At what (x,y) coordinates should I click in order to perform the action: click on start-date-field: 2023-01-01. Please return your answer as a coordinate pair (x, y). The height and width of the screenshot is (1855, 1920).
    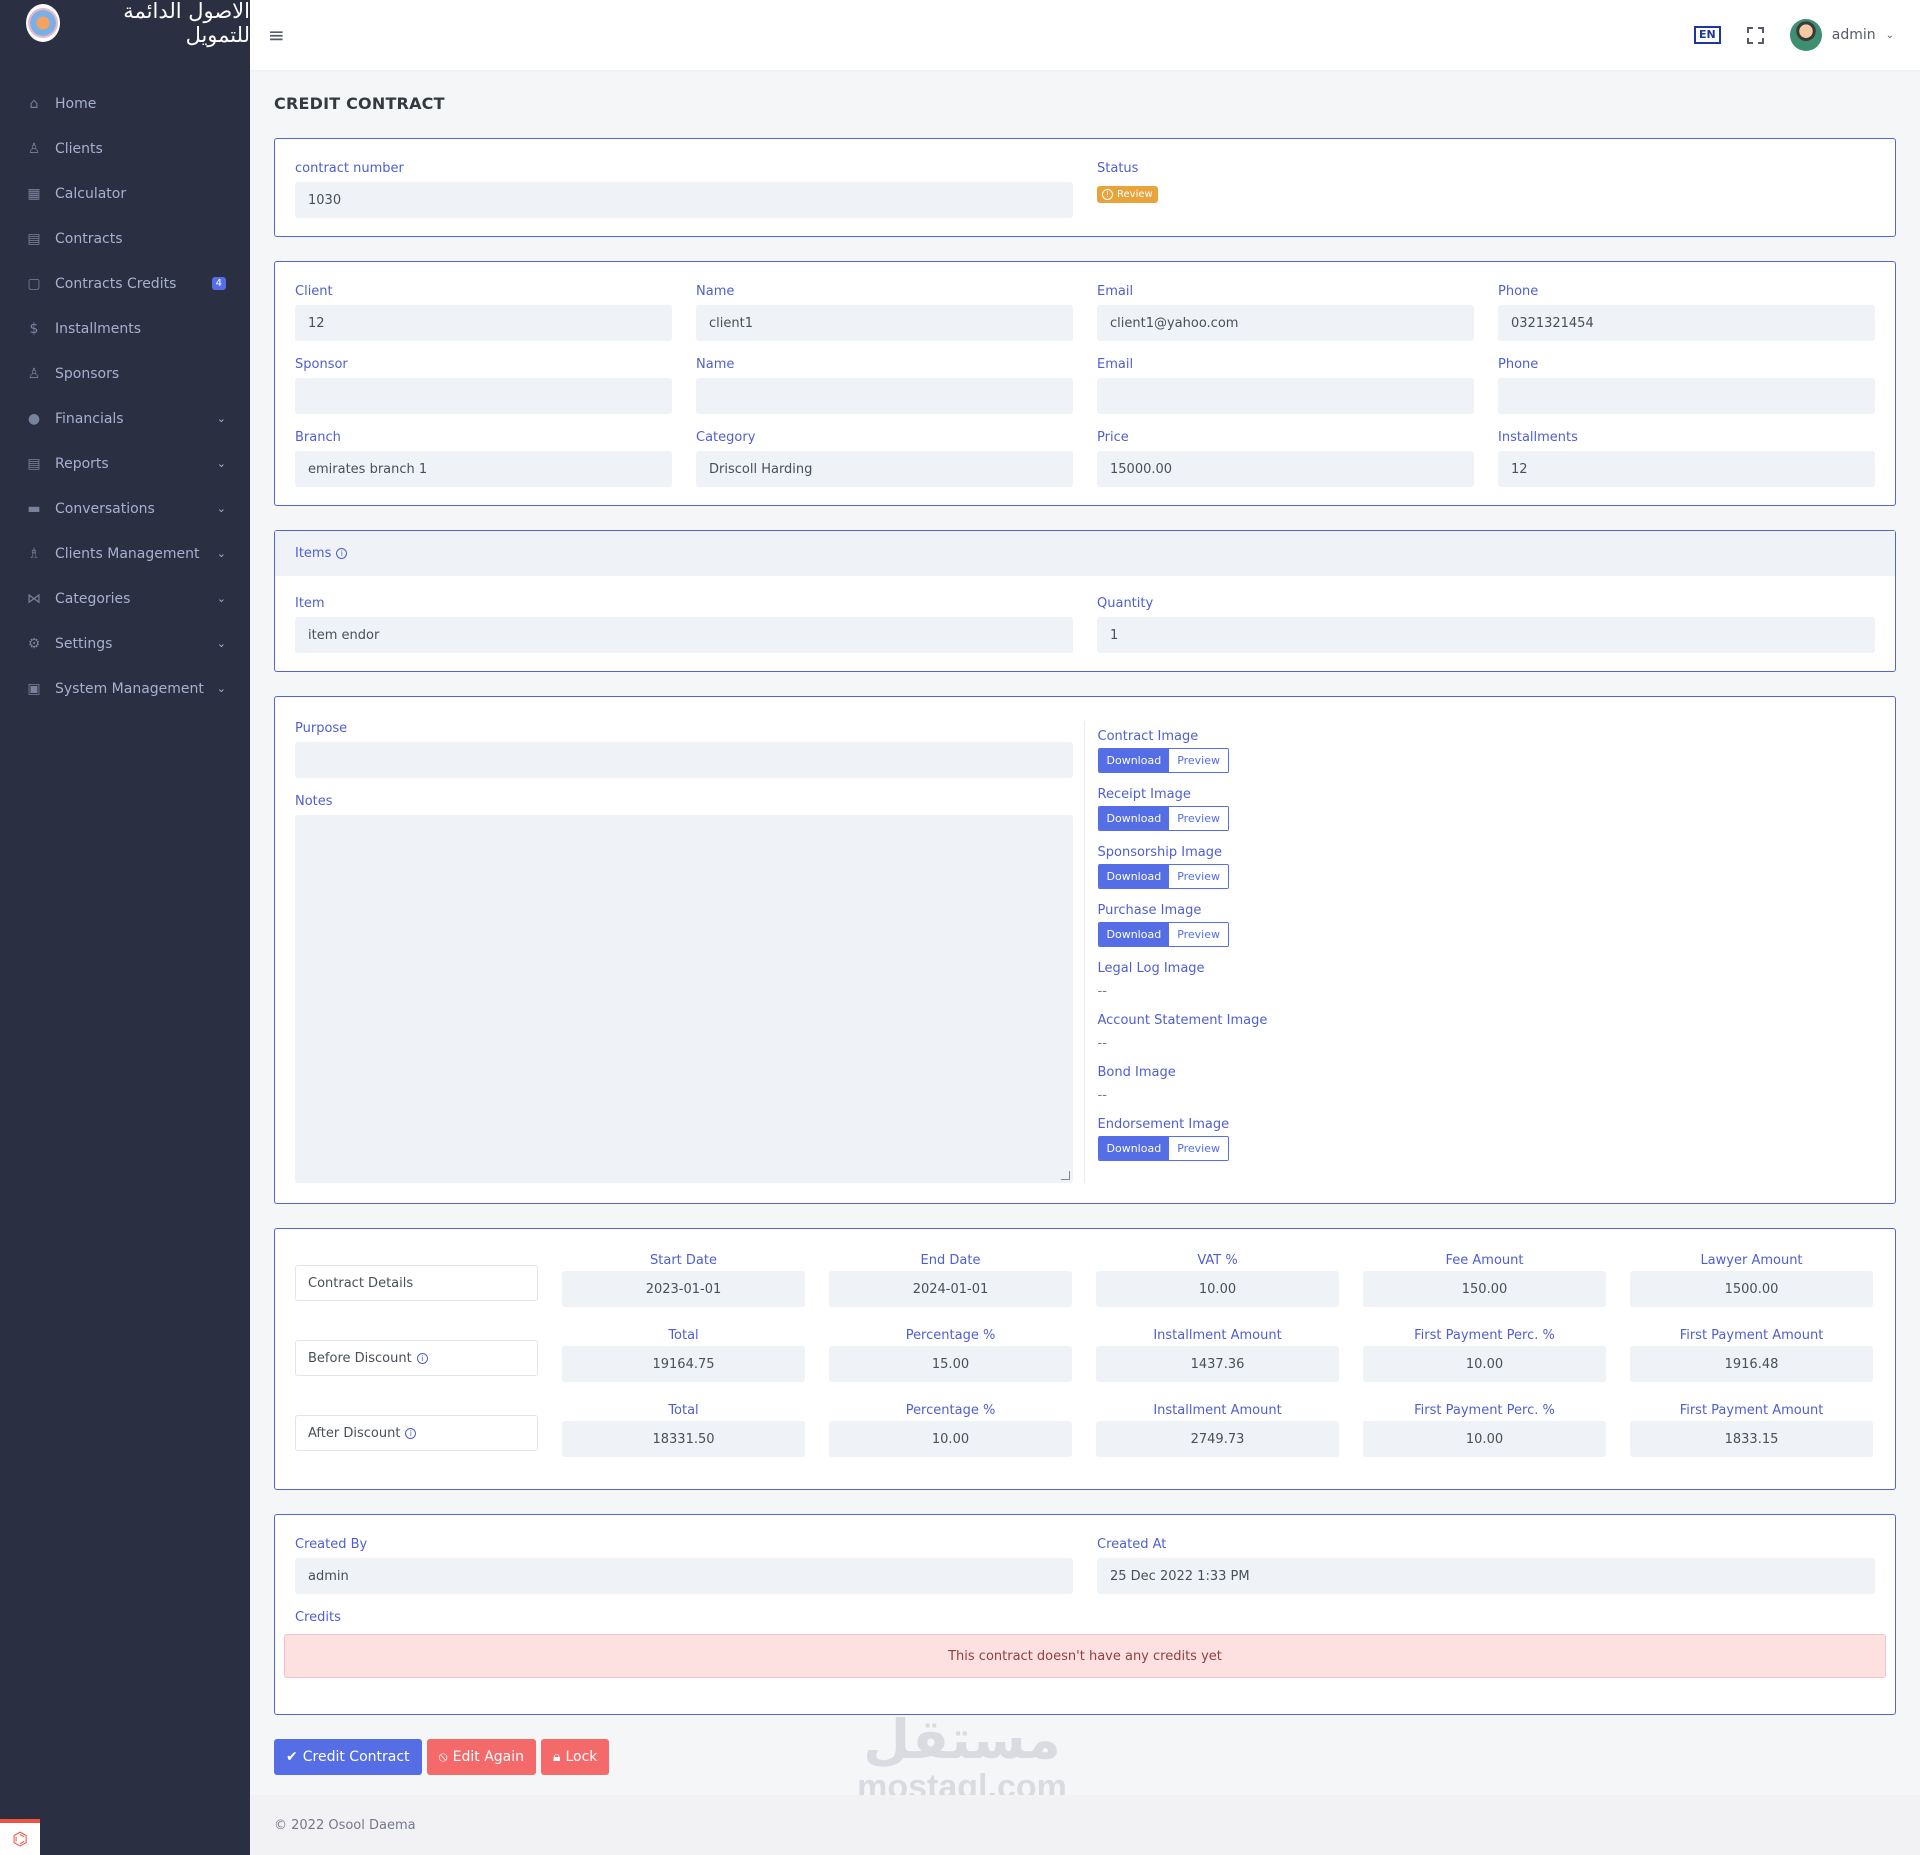
    Looking at the image, I should click on (683, 1289).